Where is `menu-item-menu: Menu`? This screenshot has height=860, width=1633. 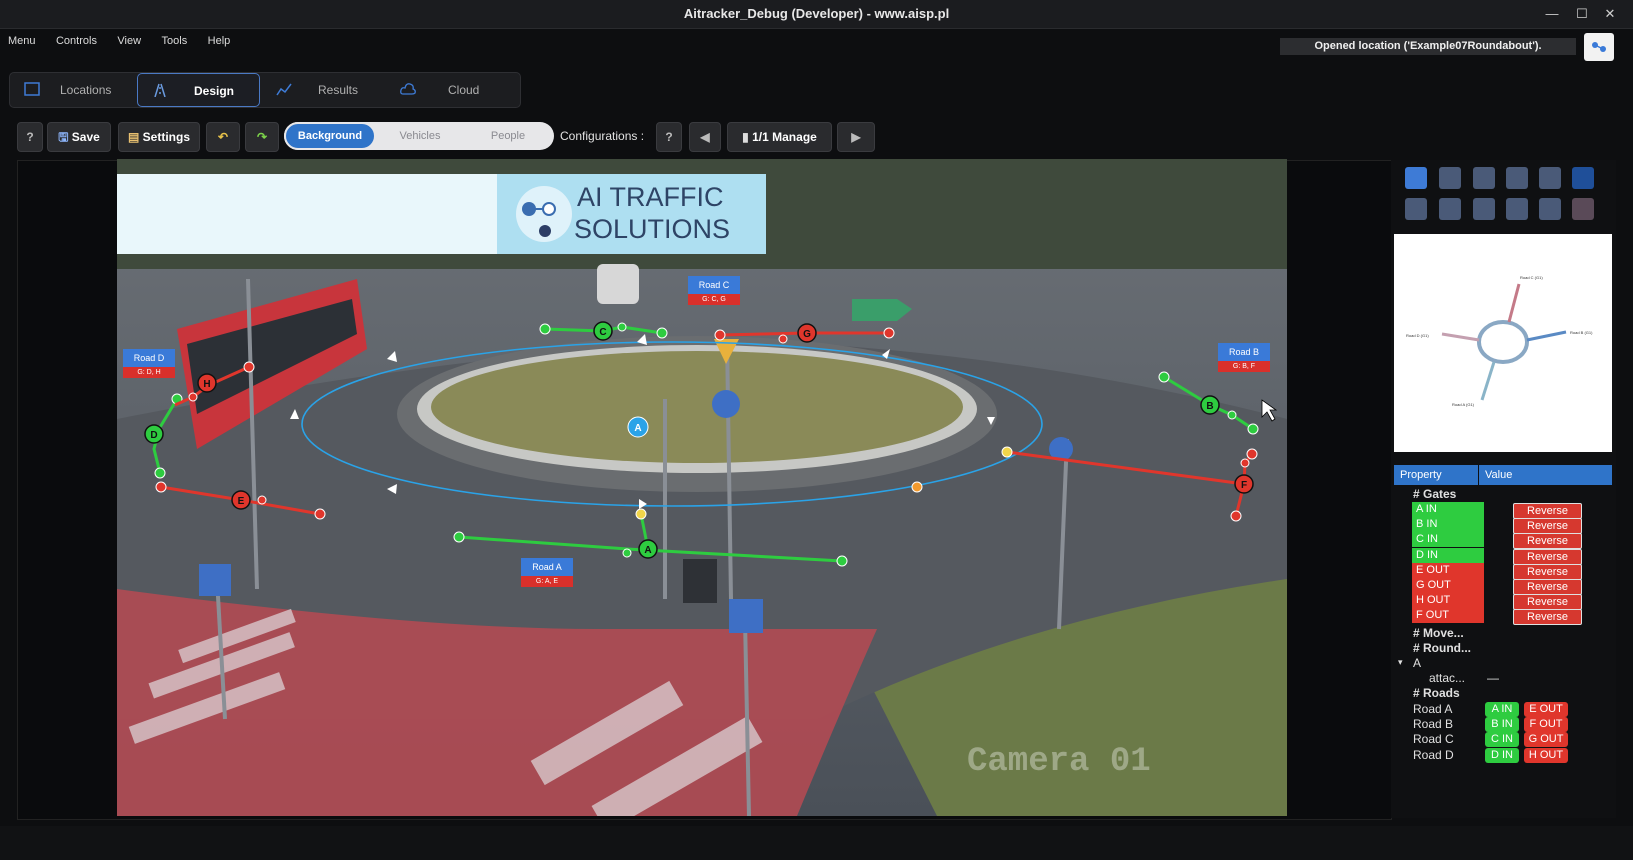
menu-item-menu: Menu is located at coordinates (22, 41).